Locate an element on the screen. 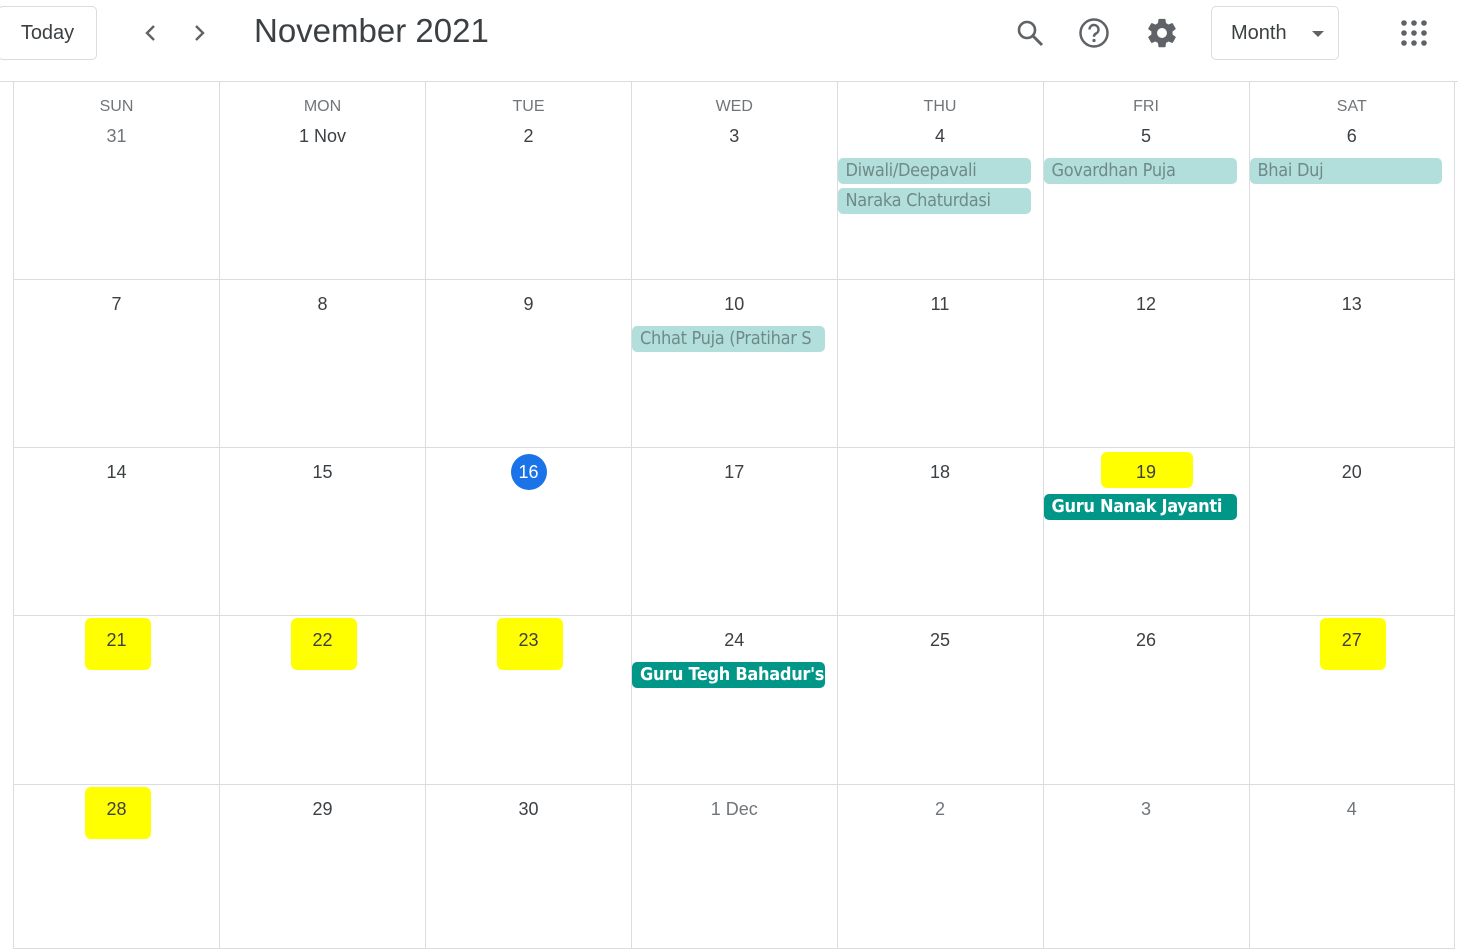 The height and width of the screenshot is (949, 1458). day-number: 7 is located at coordinates (116, 304).